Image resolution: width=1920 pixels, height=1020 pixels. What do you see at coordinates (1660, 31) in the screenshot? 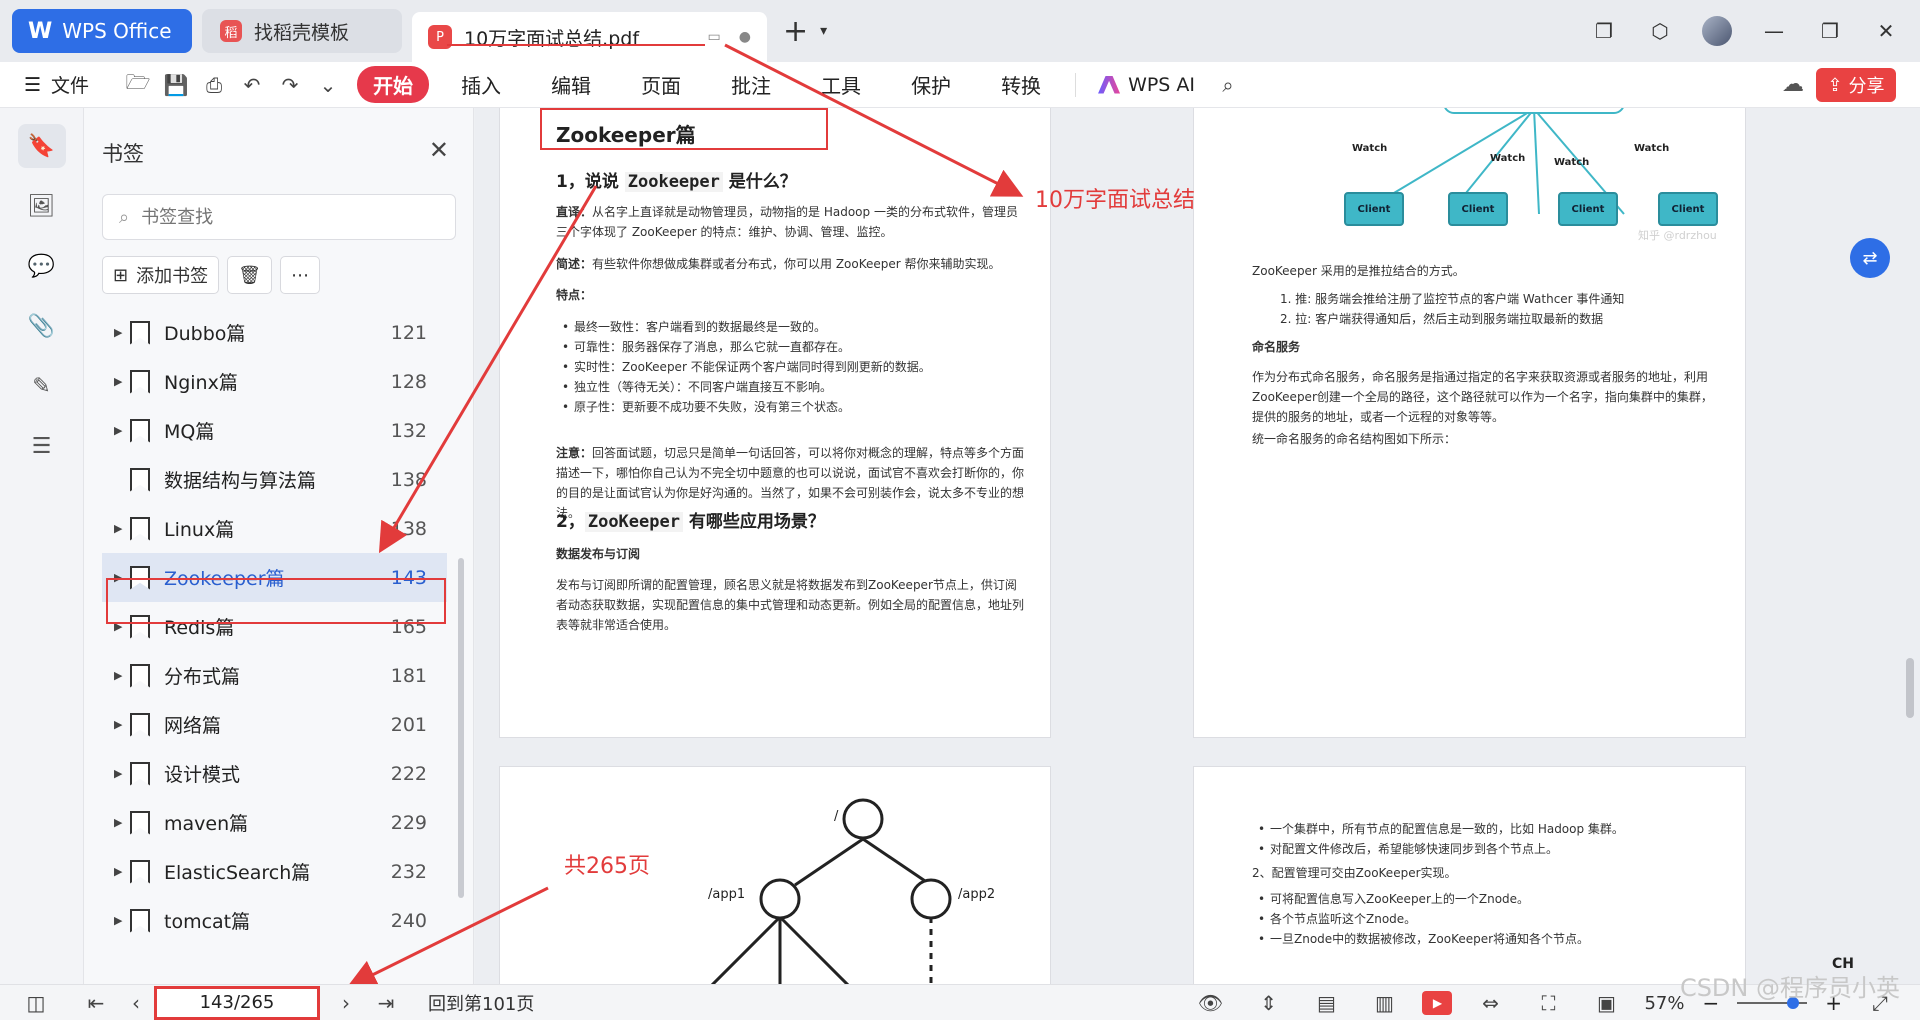
I see `cube-icon: ⬡` at bounding box center [1660, 31].